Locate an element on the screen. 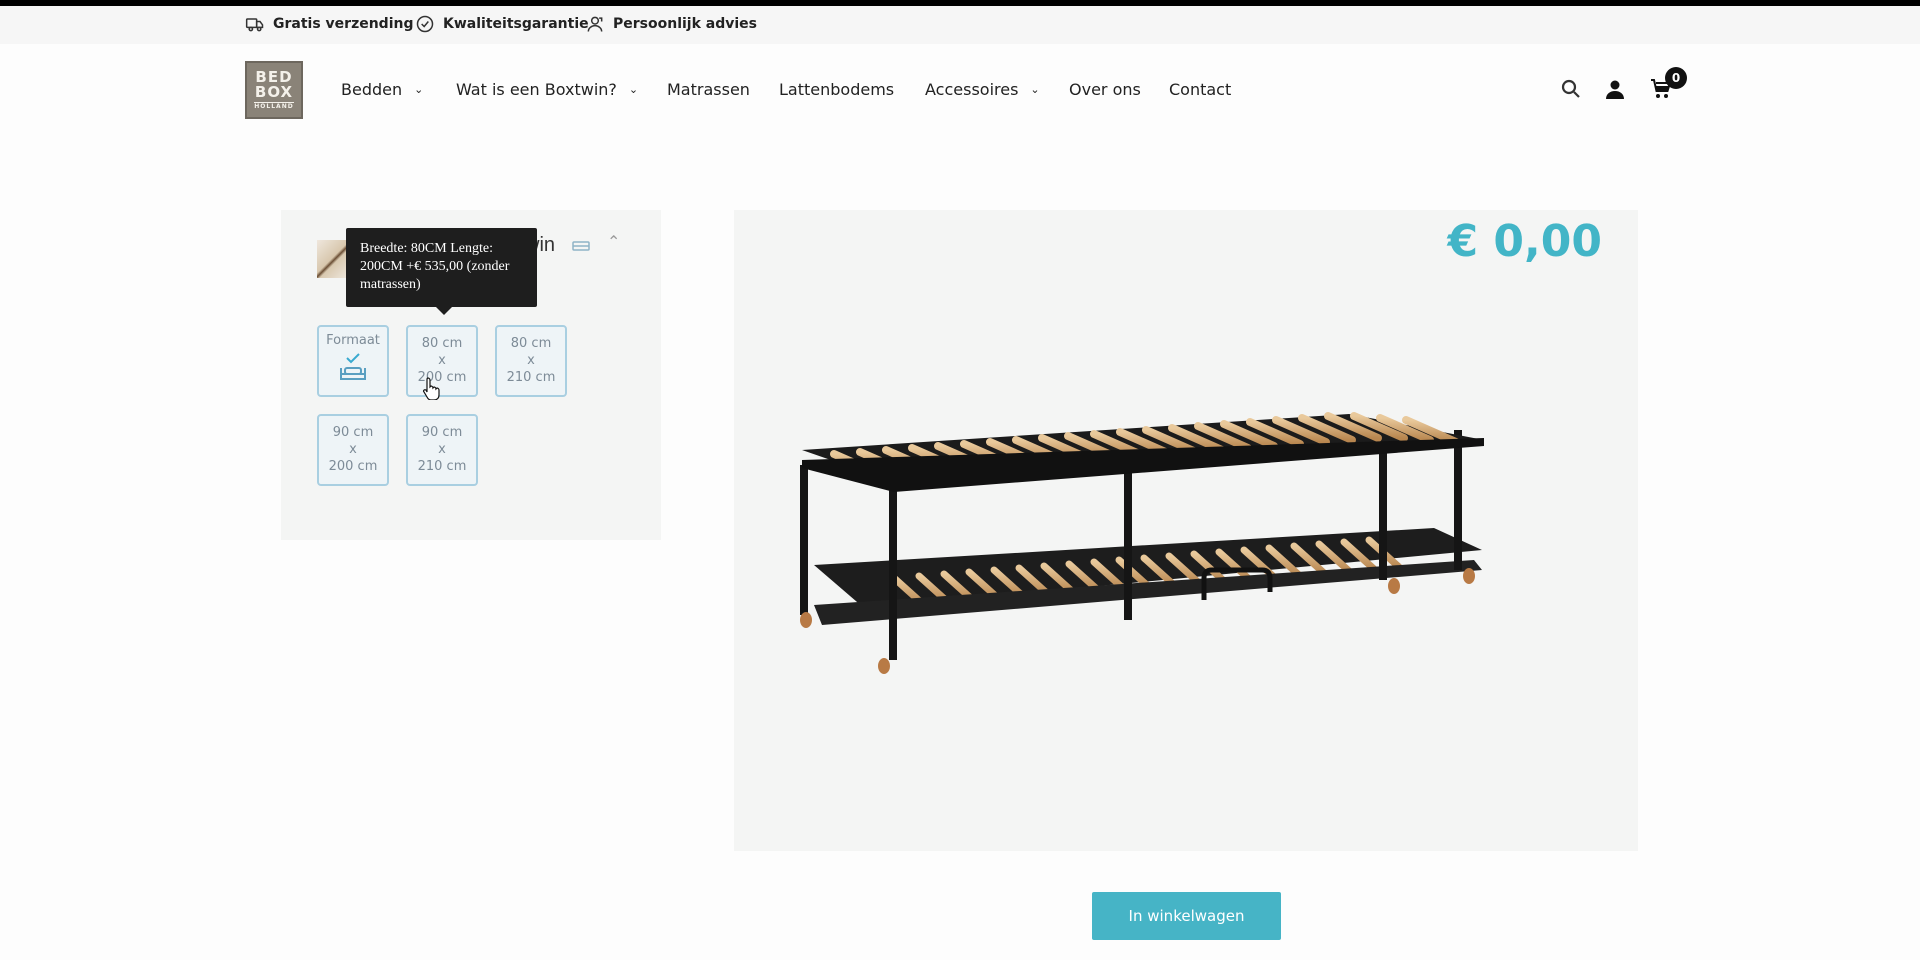  nav-item-bedden: Bedden ⌄ is located at coordinates (382, 89).